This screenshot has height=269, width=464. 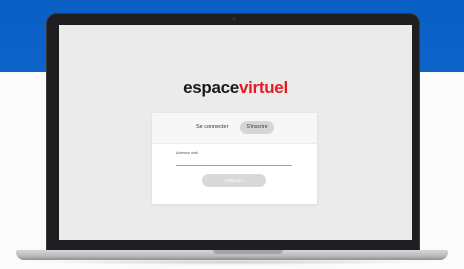 I want to click on signup-button: S'inscrire, so click(x=234, y=180).